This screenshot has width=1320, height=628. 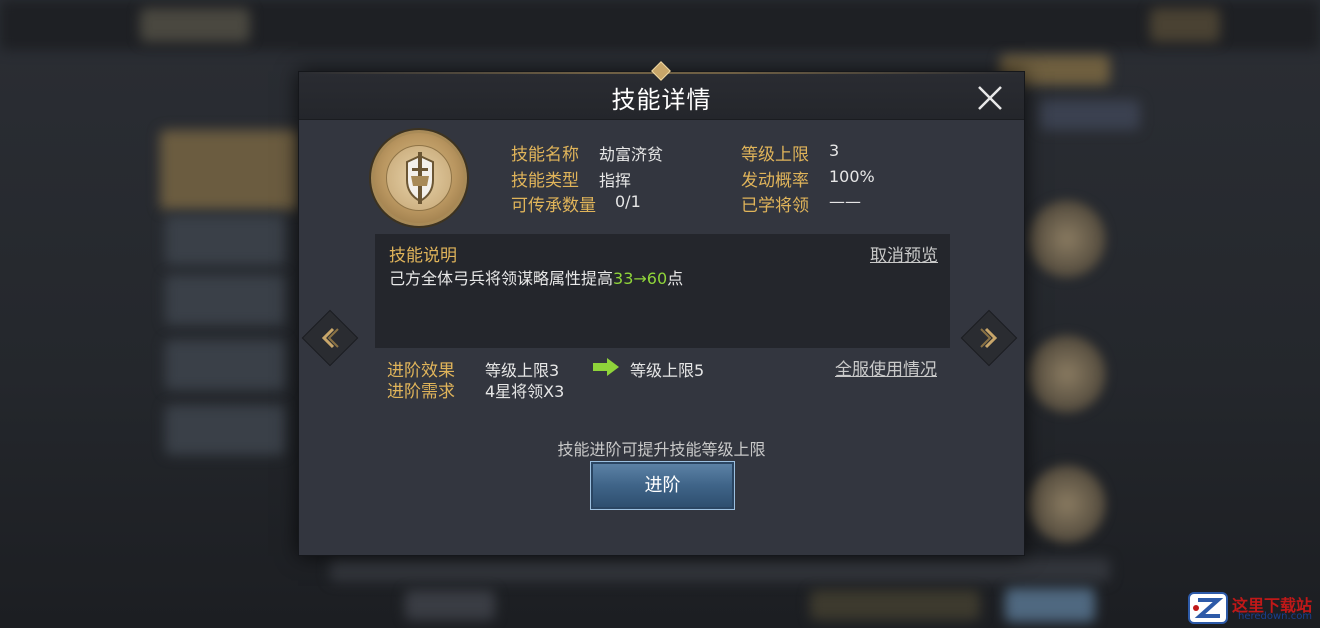 I want to click on modal-header: 技能详情, so click(x=661, y=90).